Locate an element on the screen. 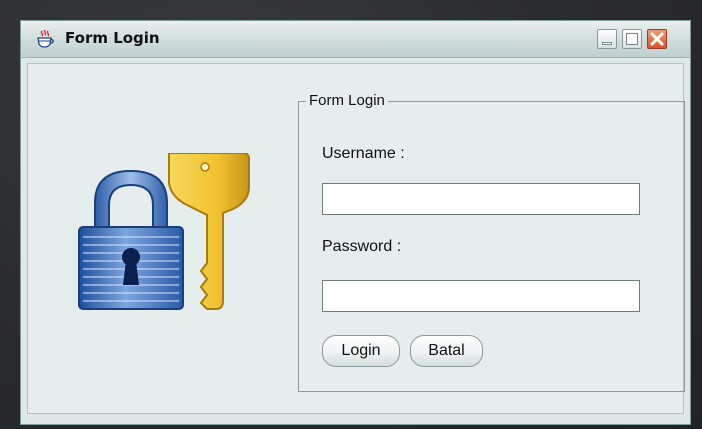 This screenshot has height=429, width=702. close-button is located at coordinates (657, 39).